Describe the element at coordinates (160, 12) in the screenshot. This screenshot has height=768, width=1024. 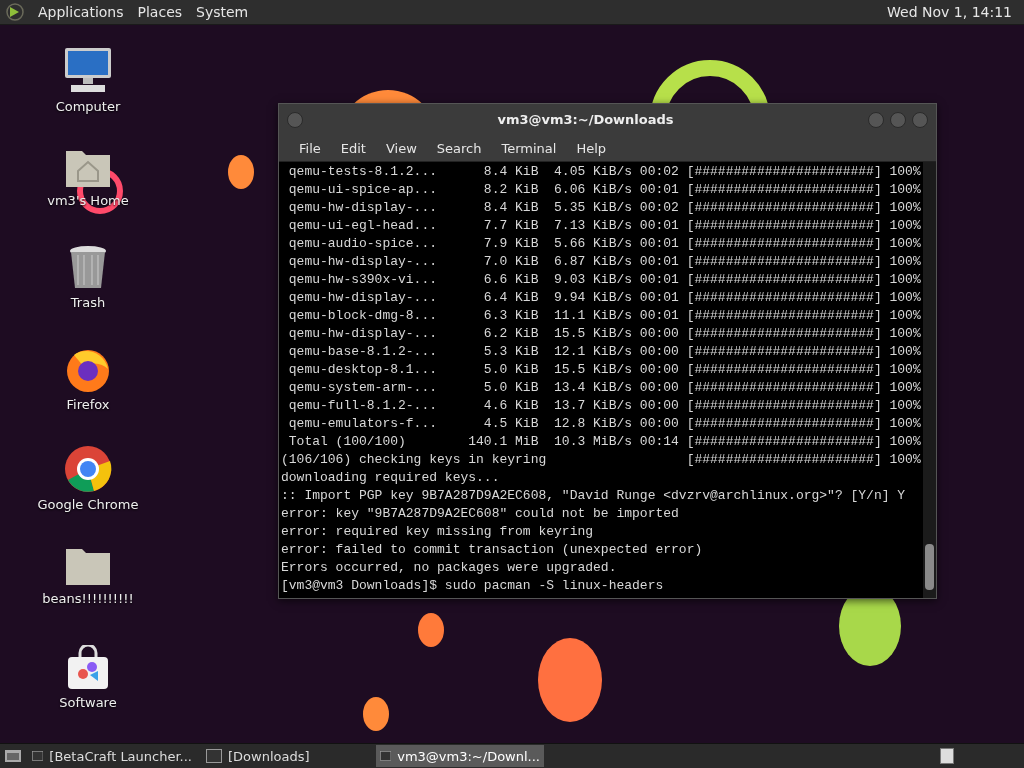
I see `panel-menu: Places` at that location.